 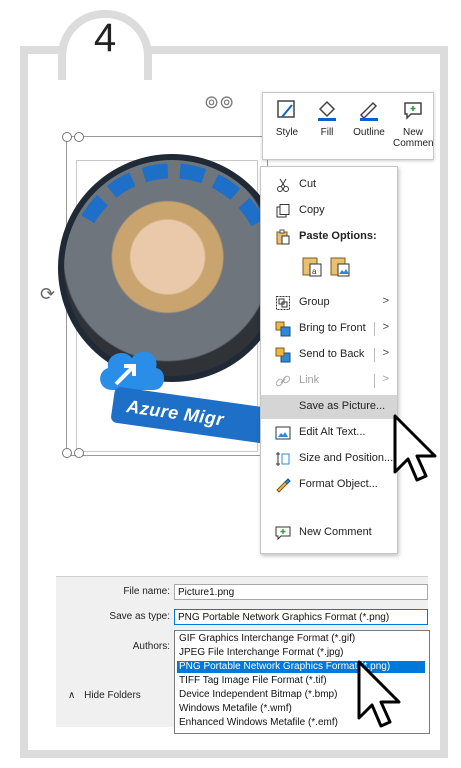 I want to click on group-icon, so click(x=283, y=303).